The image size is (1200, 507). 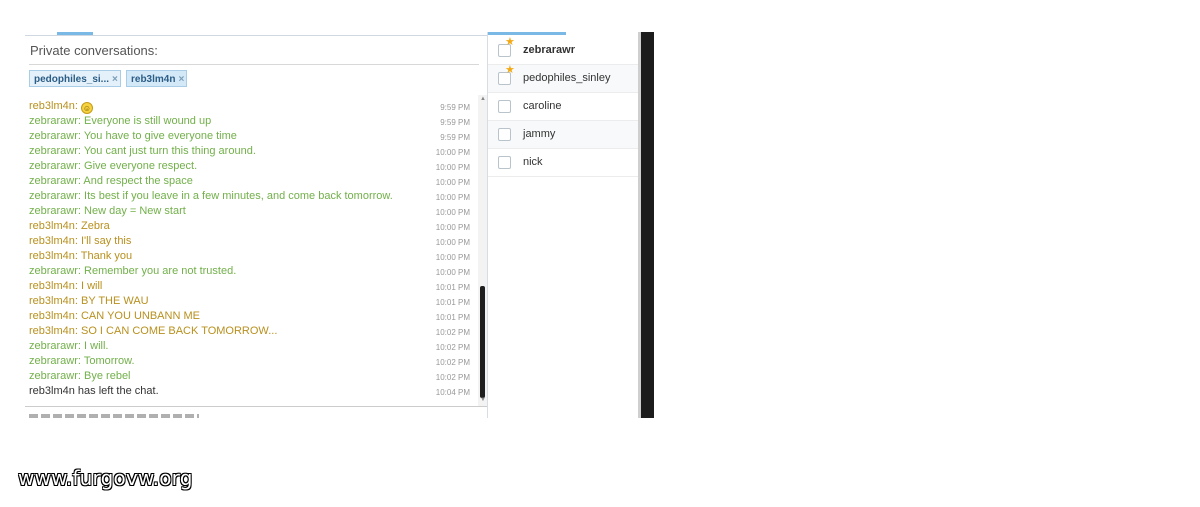 I want to click on window-frame, so click(x=647, y=225).